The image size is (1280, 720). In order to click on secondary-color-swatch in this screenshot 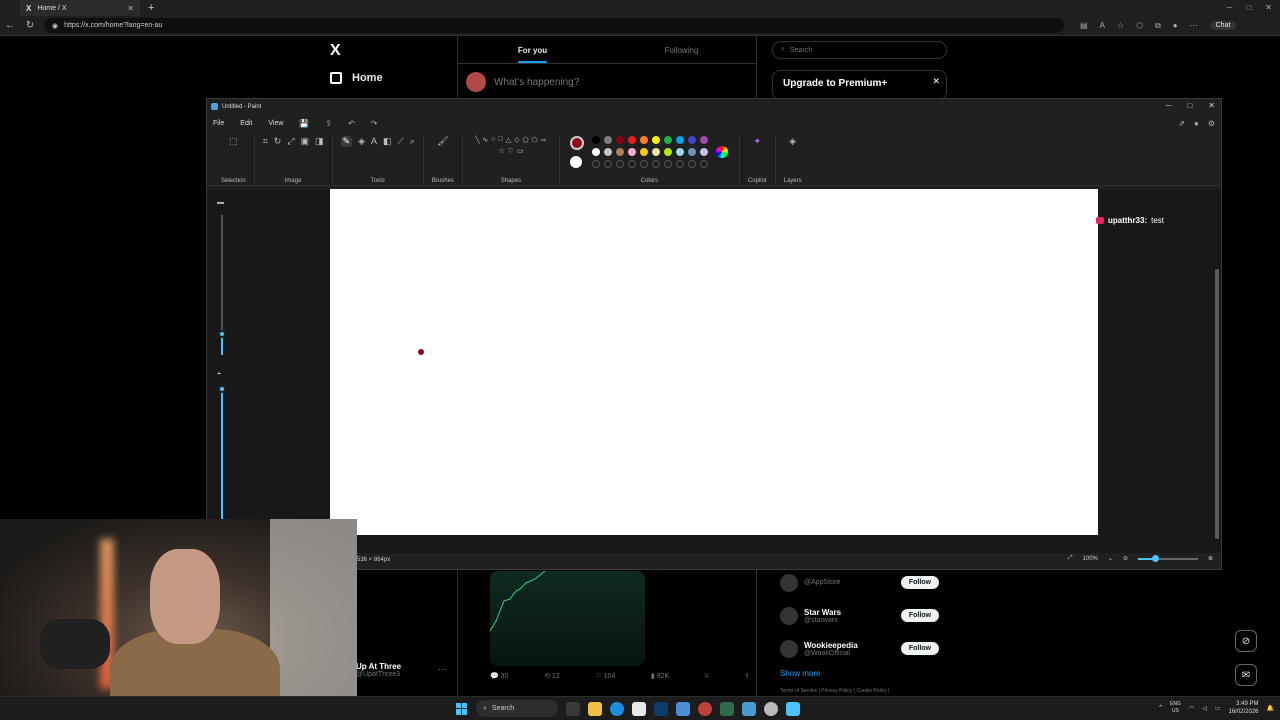, I will do `click(576, 162)`.